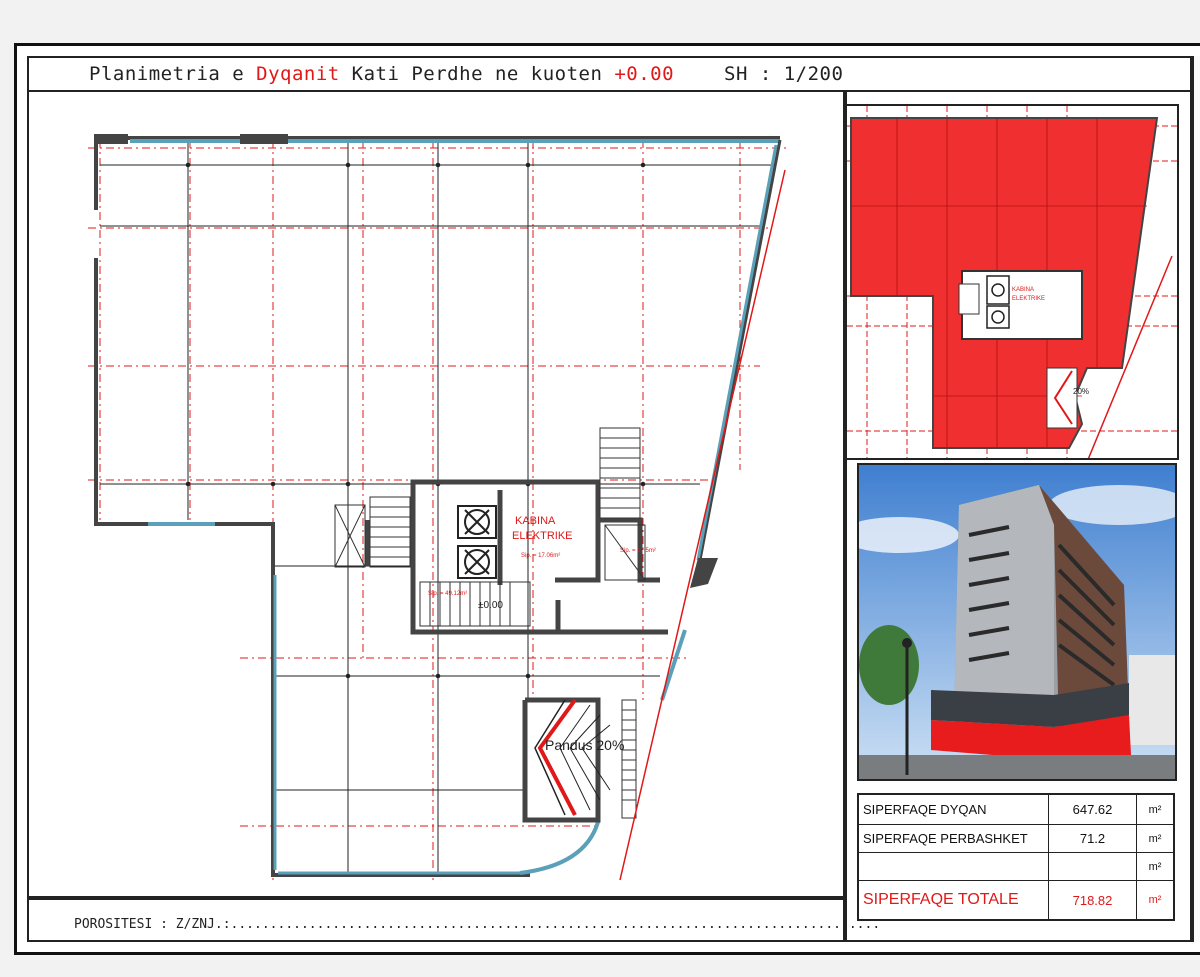 The width and height of the screenshot is (1200, 977). What do you see at coordinates (477, 542) in the screenshot?
I see `elevator-shafts` at bounding box center [477, 542].